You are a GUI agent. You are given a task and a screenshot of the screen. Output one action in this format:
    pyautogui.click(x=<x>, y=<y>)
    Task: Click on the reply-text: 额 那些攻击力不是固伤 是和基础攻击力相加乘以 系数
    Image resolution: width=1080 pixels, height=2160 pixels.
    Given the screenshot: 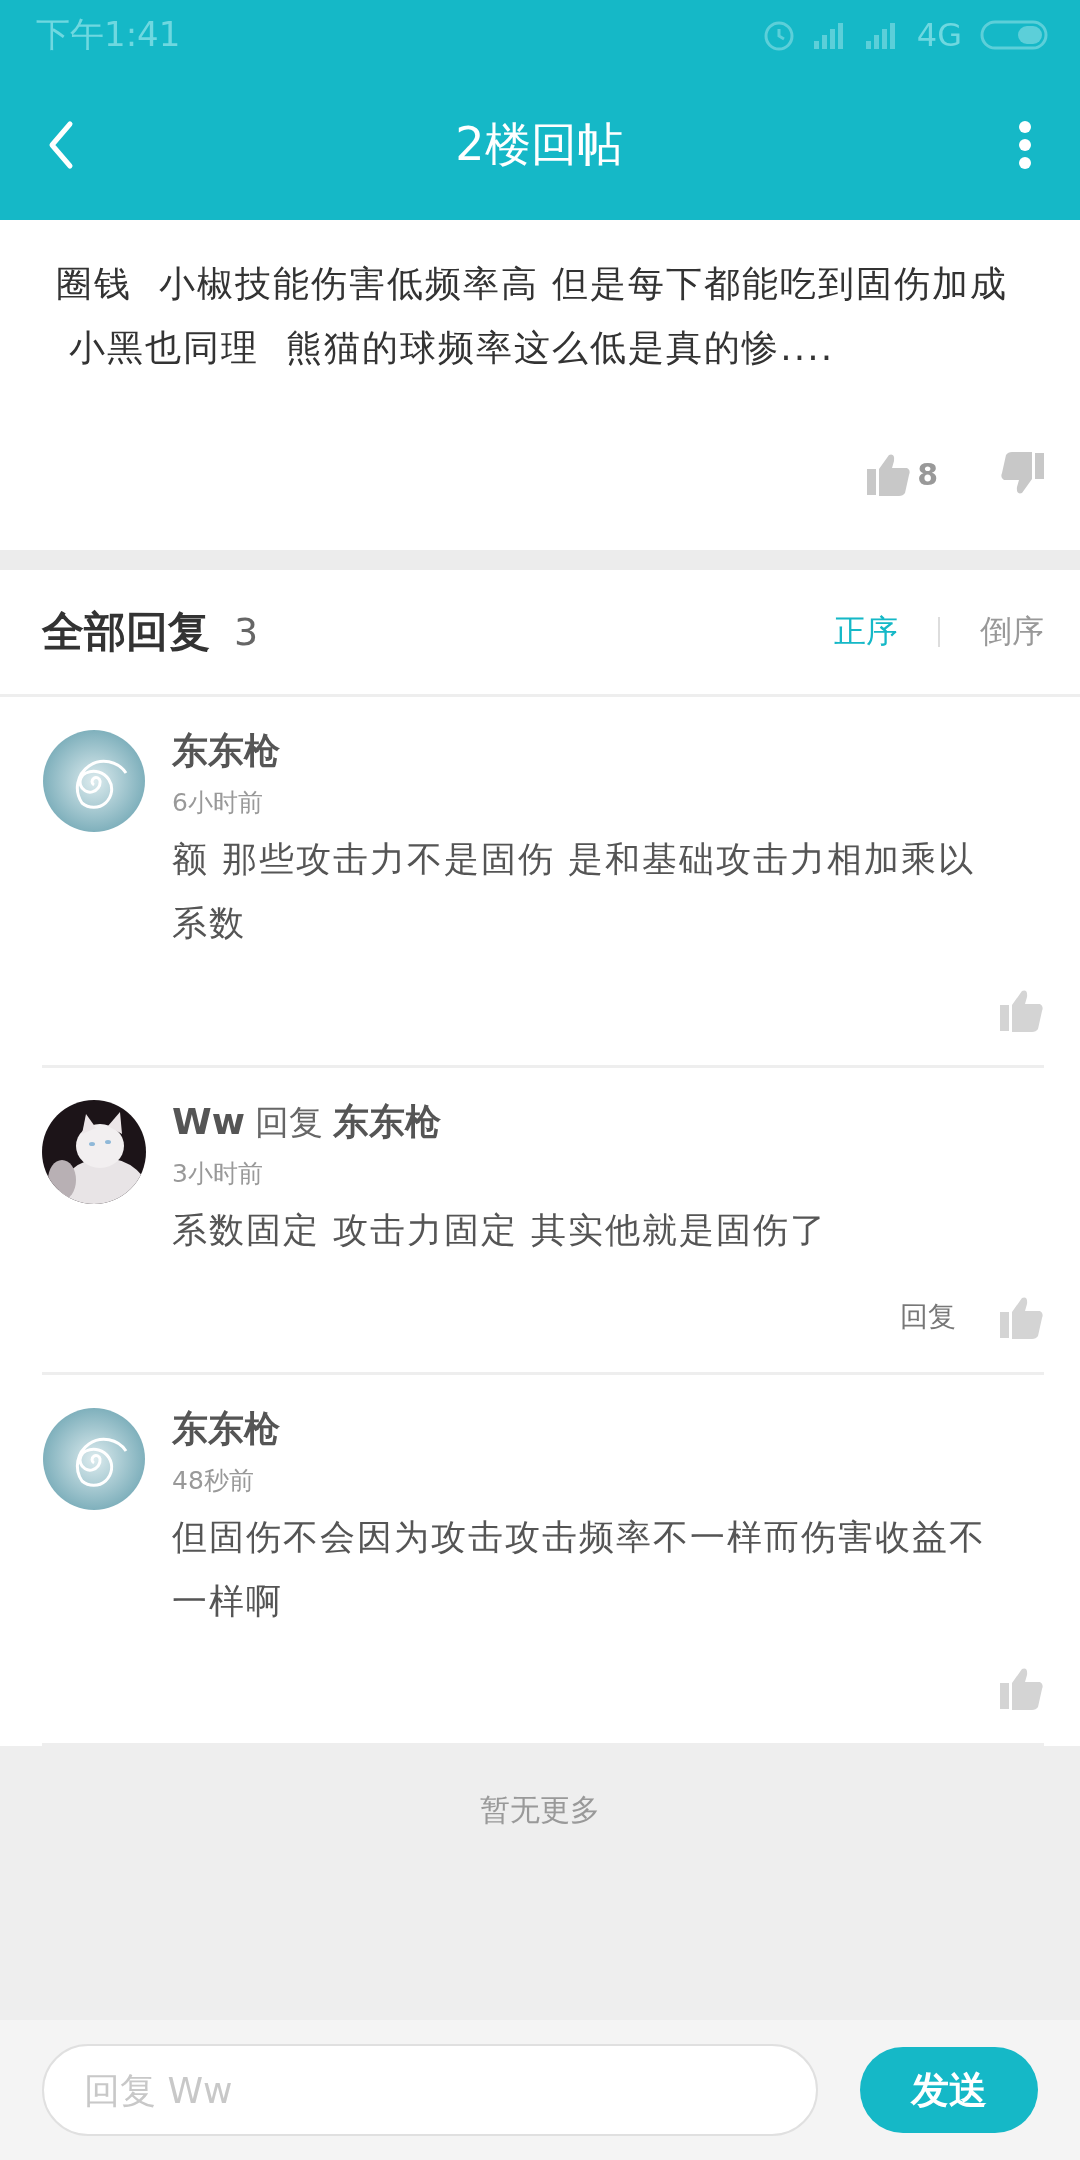 What is the action you would take?
    pyautogui.click(x=574, y=891)
    